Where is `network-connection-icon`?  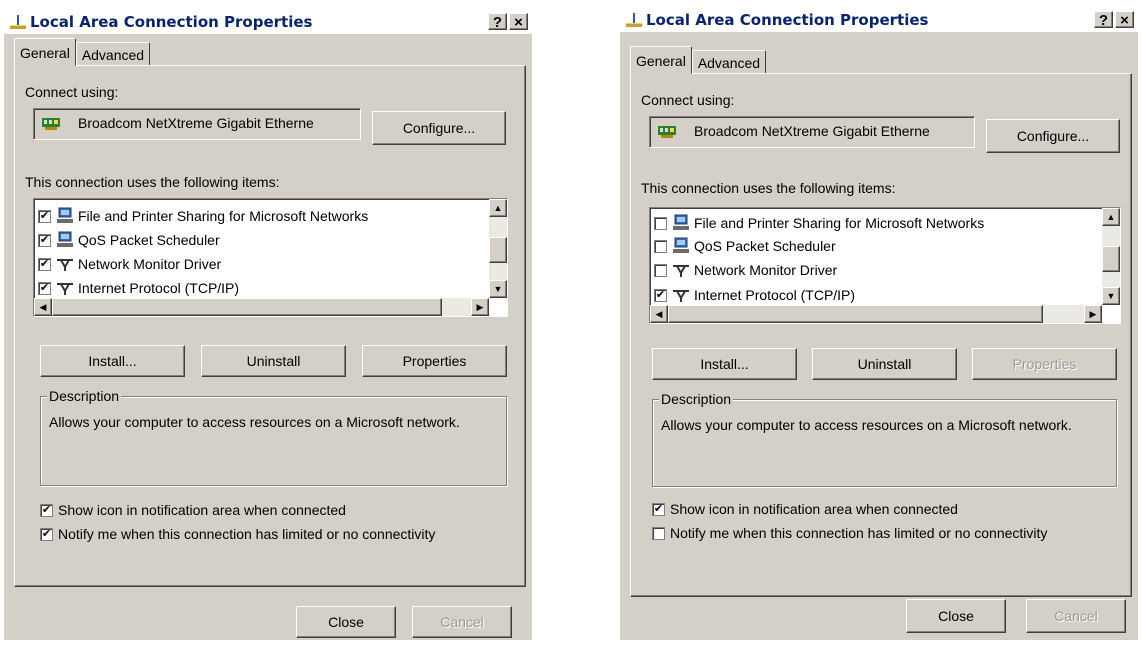
network-connection-icon is located at coordinates (18, 22).